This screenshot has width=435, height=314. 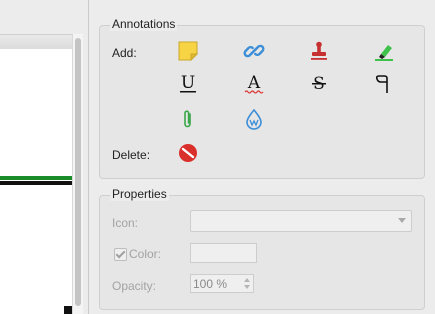 I want to click on add-label: Add:, so click(x=124, y=53).